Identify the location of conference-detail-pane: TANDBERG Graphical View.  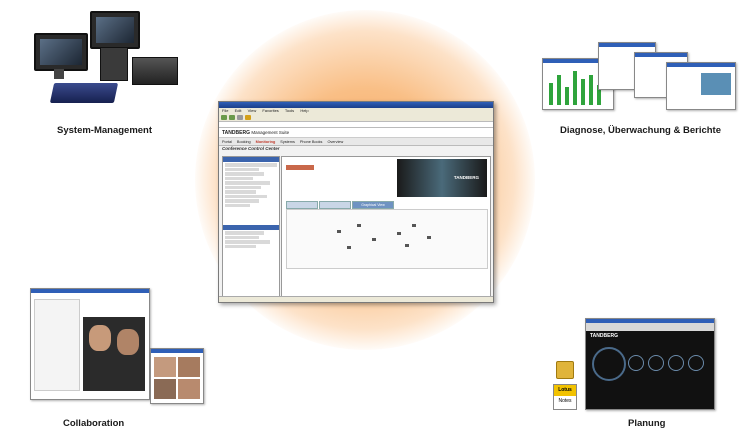
(386, 227).